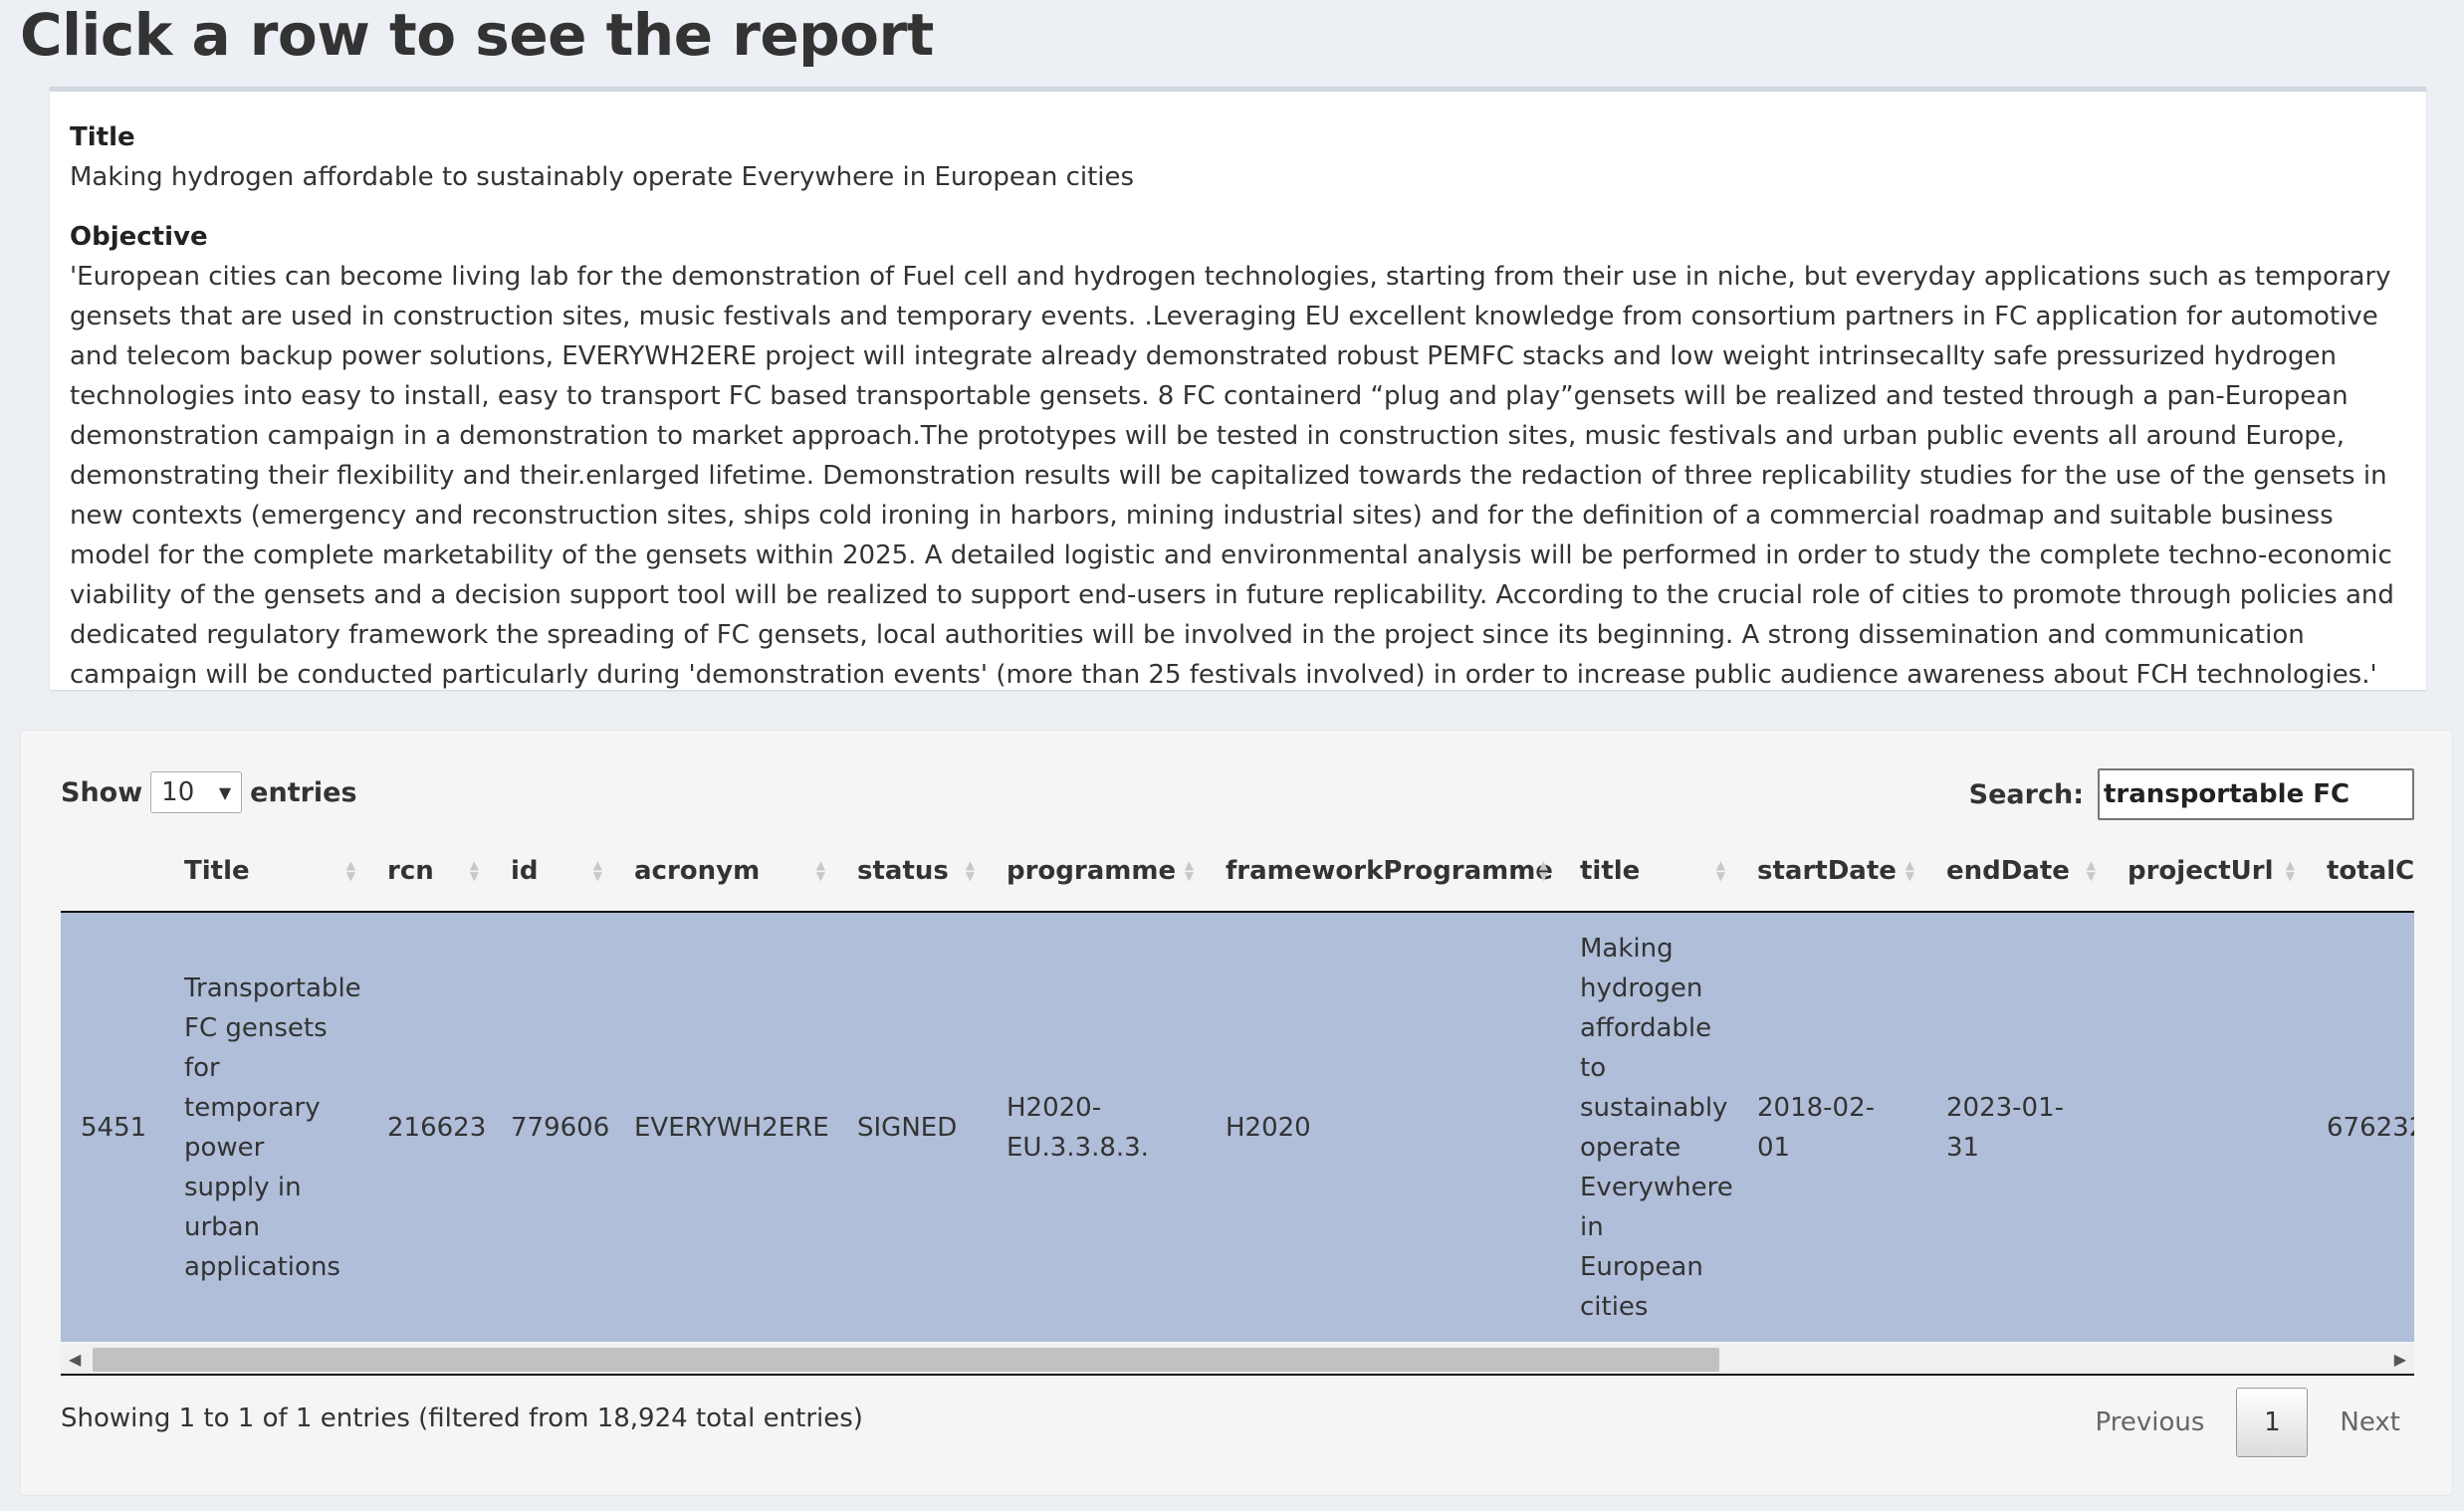  I want to click on cell-frameworkProgramme: H2020, so click(1383, 1127).